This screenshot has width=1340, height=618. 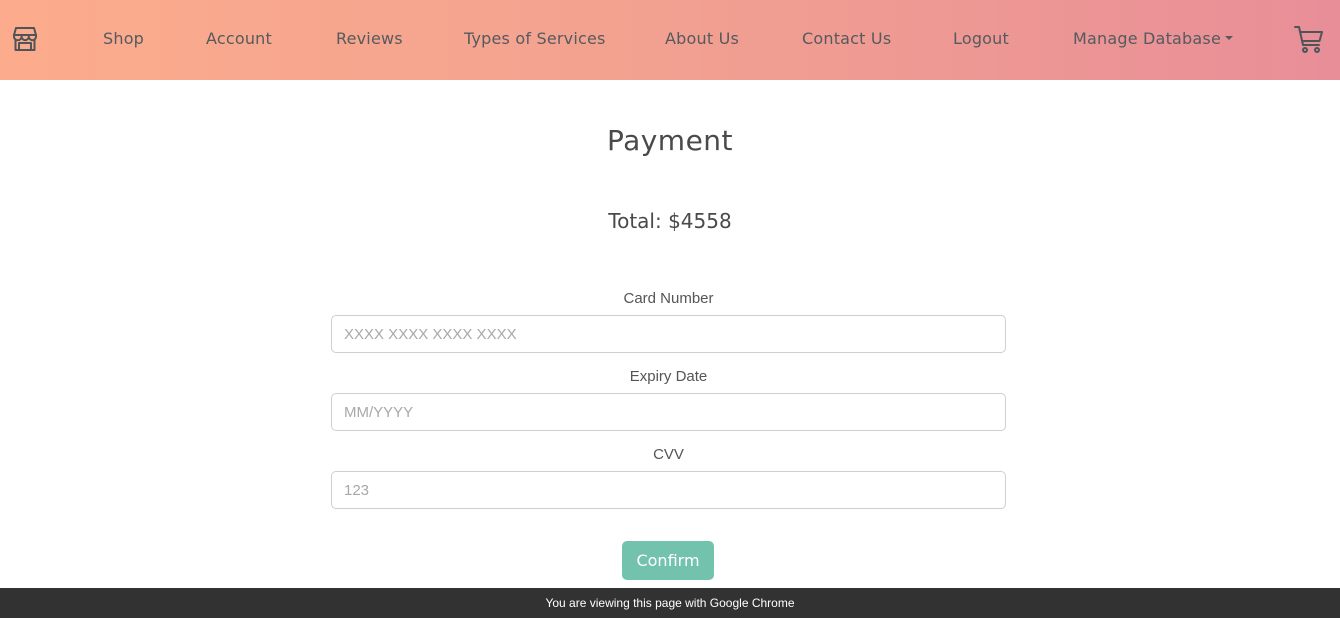 I want to click on cvv-input, so click(x=668, y=490).